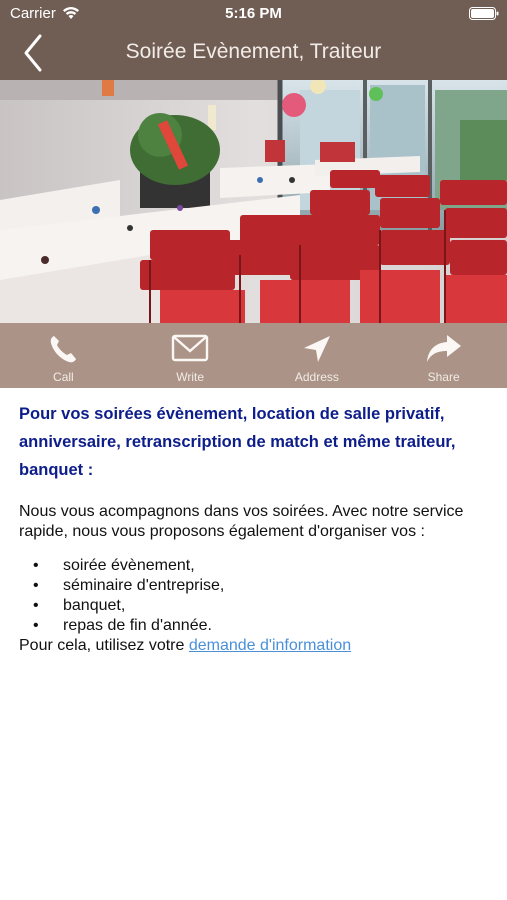 Image resolution: width=507 pixels, height=900 pixels. What do you see at coordinates (484, 13) in the screenshot?
I see `battery-icon` at bounding box center [484, 13].